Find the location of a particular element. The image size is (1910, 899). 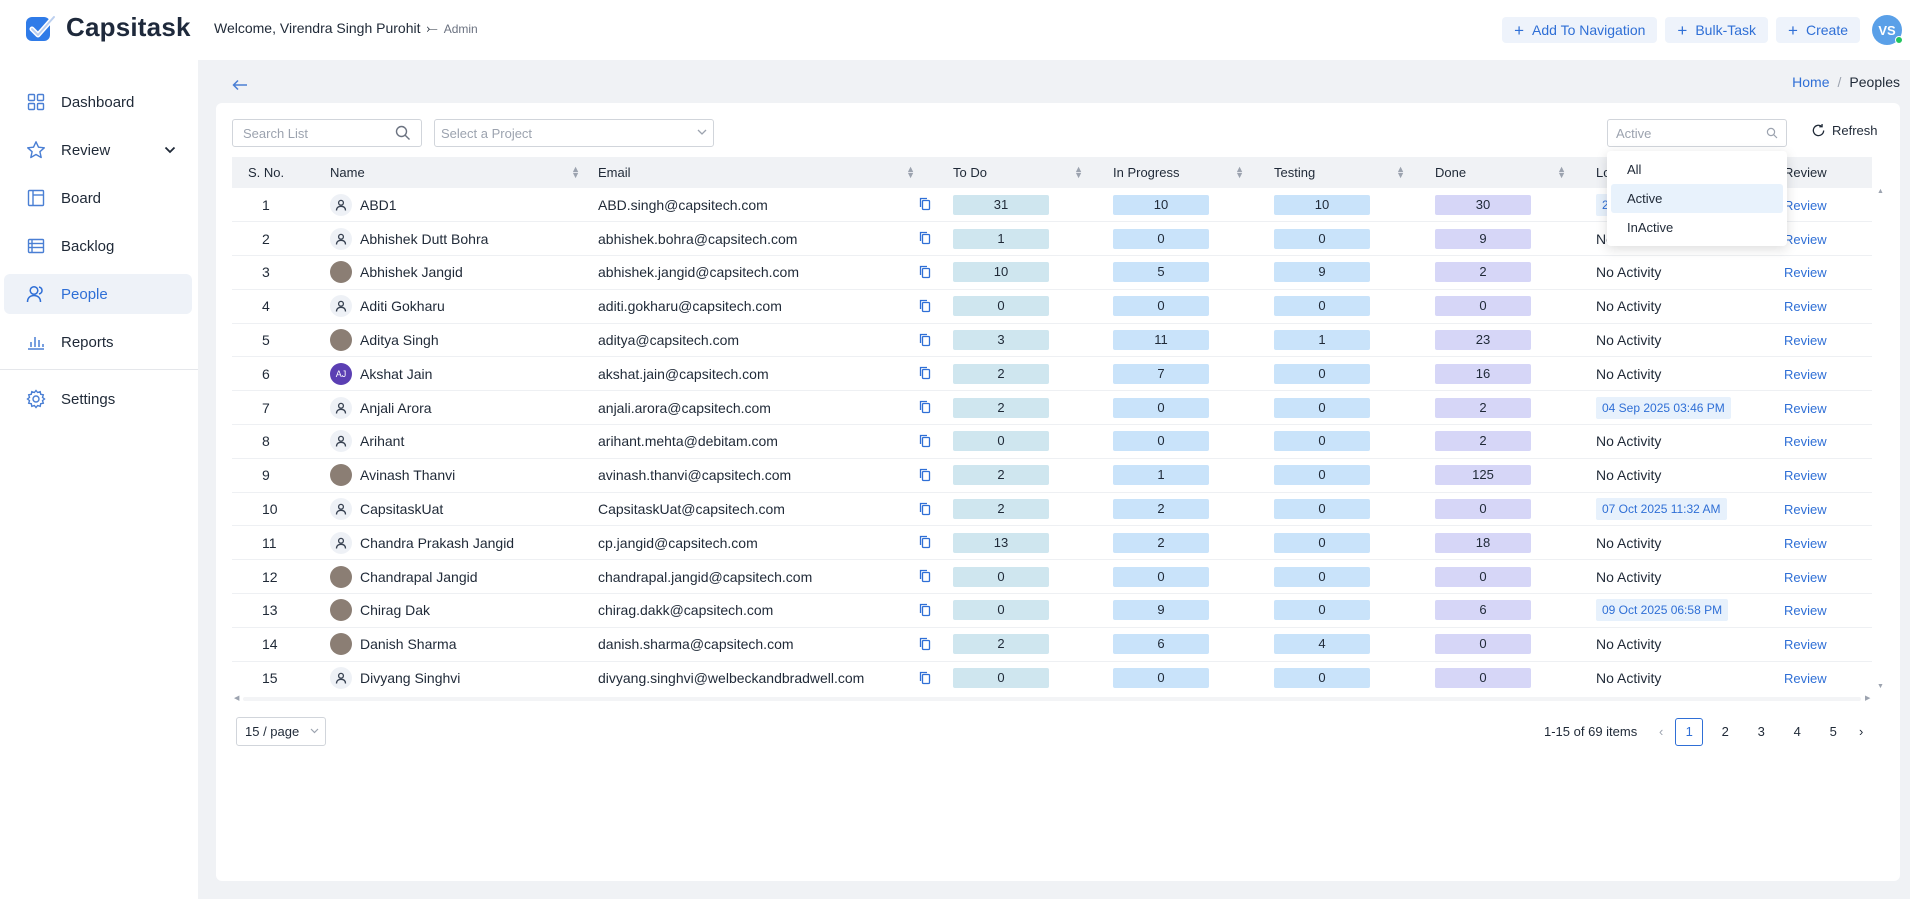

chevron-down-icon is located at coordinates (170, 150).